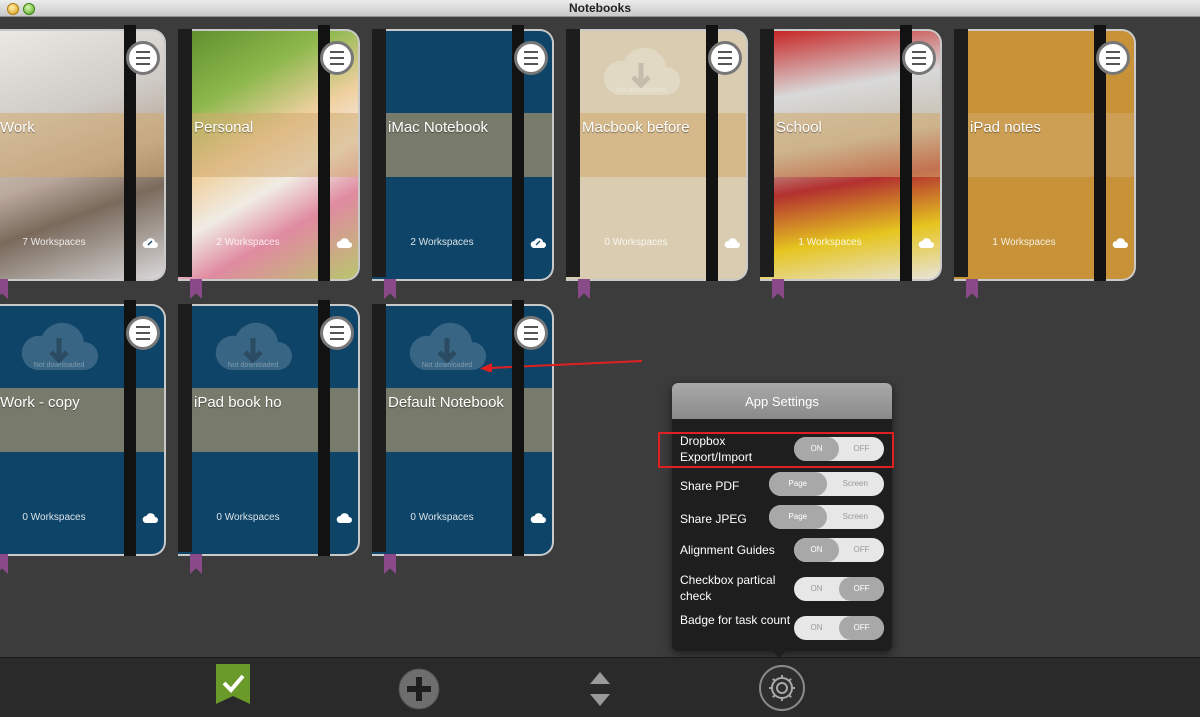  I want to click on notebook-title: Work - copy, so click(40, 402).